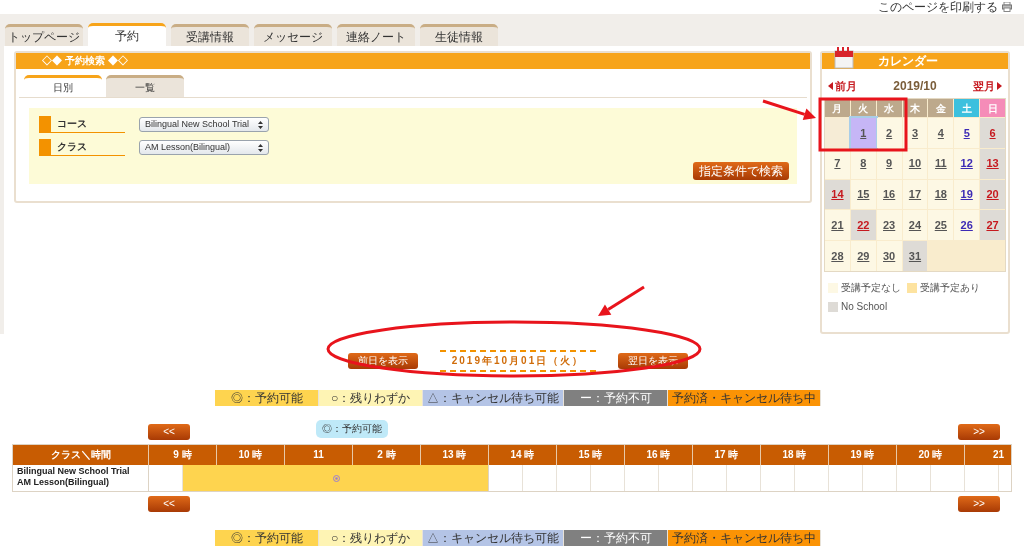 This screenshot has width=1024, height=552. I want to click on tab: 連絡ノート, so click(376, 35).